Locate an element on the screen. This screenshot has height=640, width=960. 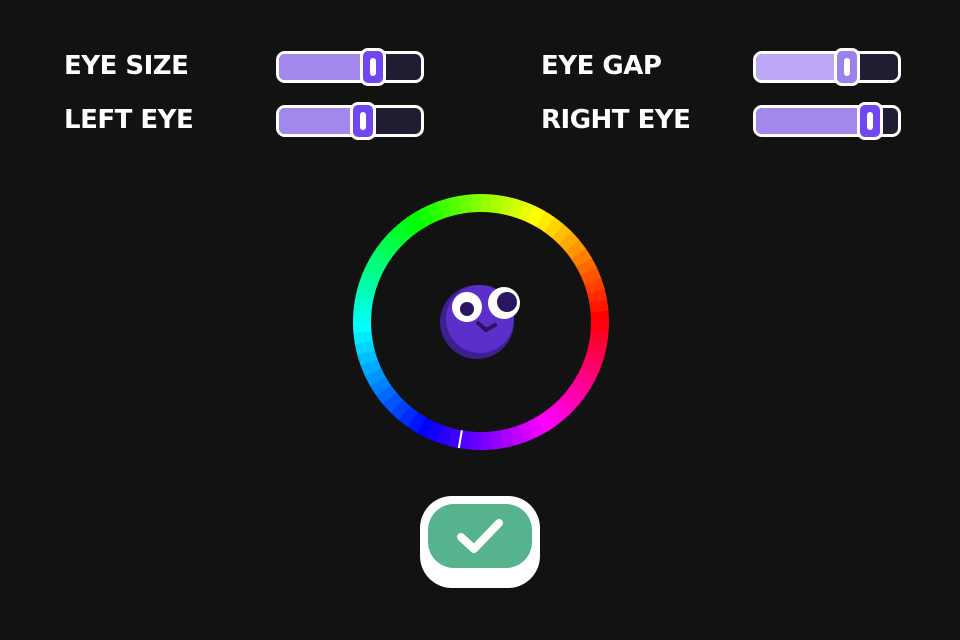
character is located at coordinates (480, 322).